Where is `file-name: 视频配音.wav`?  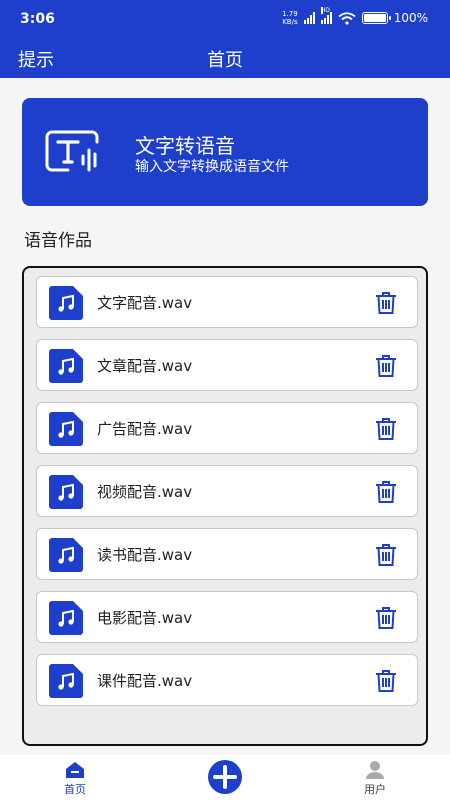
file-name: 视频配音.wav is located at coordinates (145, 492).